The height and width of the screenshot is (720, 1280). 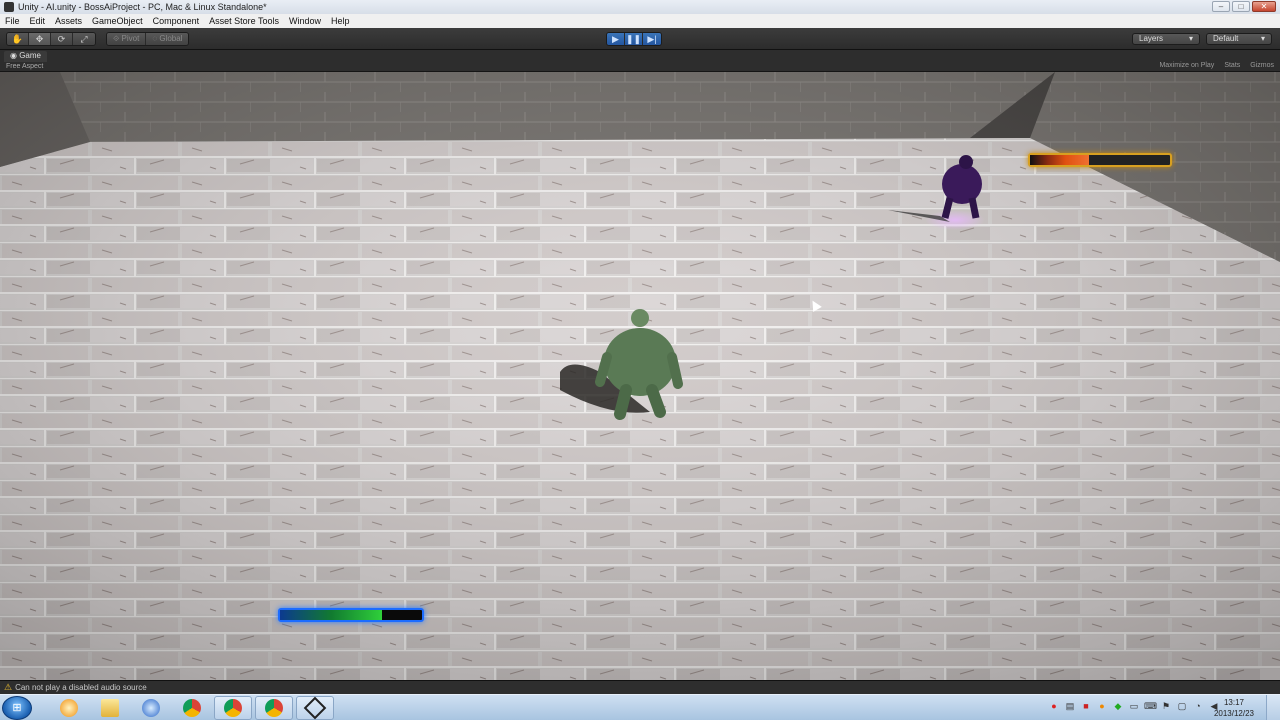 I want to click on aspect-dropdown: Free Aspect, so click(x=24, y=66).